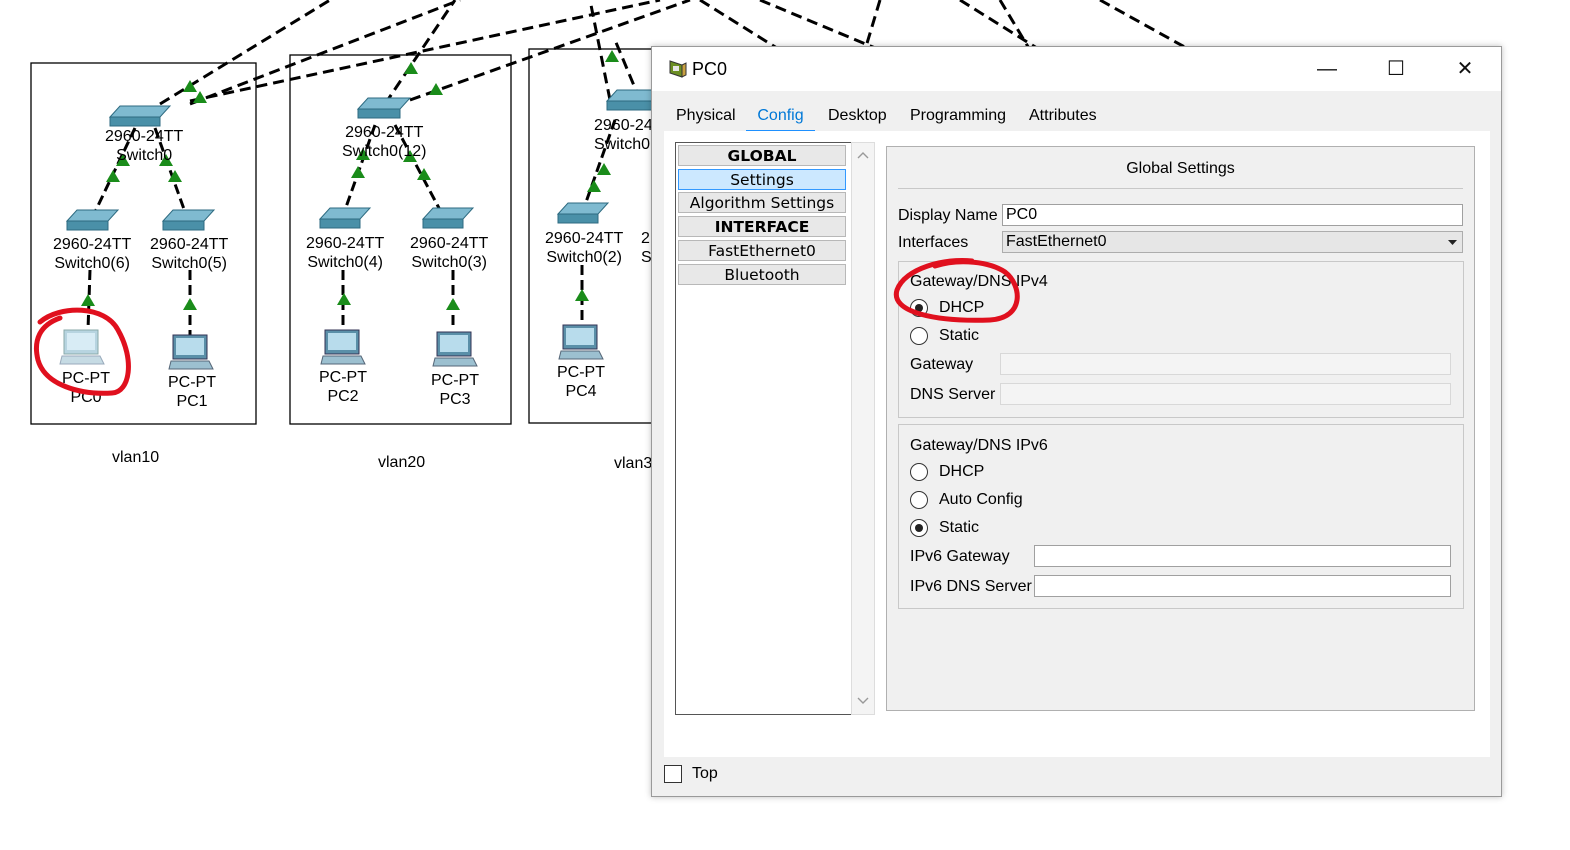 The image size is (1570, 850). What do you see at coordinates (1242, 556) in the screenshot?
I see `ipv6-gateway-field` at bounding box center [1242, 556].